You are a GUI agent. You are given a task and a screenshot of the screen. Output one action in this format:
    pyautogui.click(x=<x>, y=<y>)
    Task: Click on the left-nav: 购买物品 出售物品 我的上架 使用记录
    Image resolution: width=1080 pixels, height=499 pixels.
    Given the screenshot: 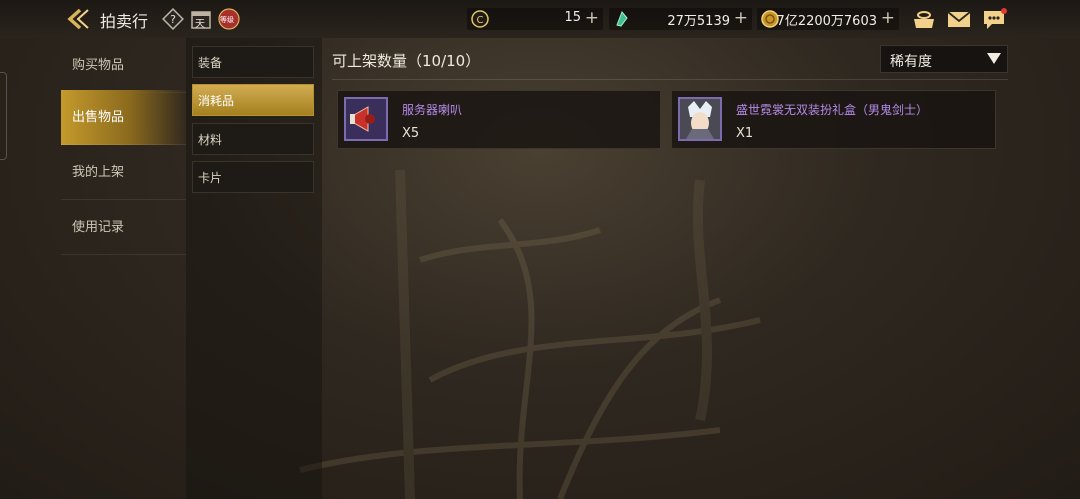 What is the action you would take?
    pyautogui.click(x=123, y=268)
    